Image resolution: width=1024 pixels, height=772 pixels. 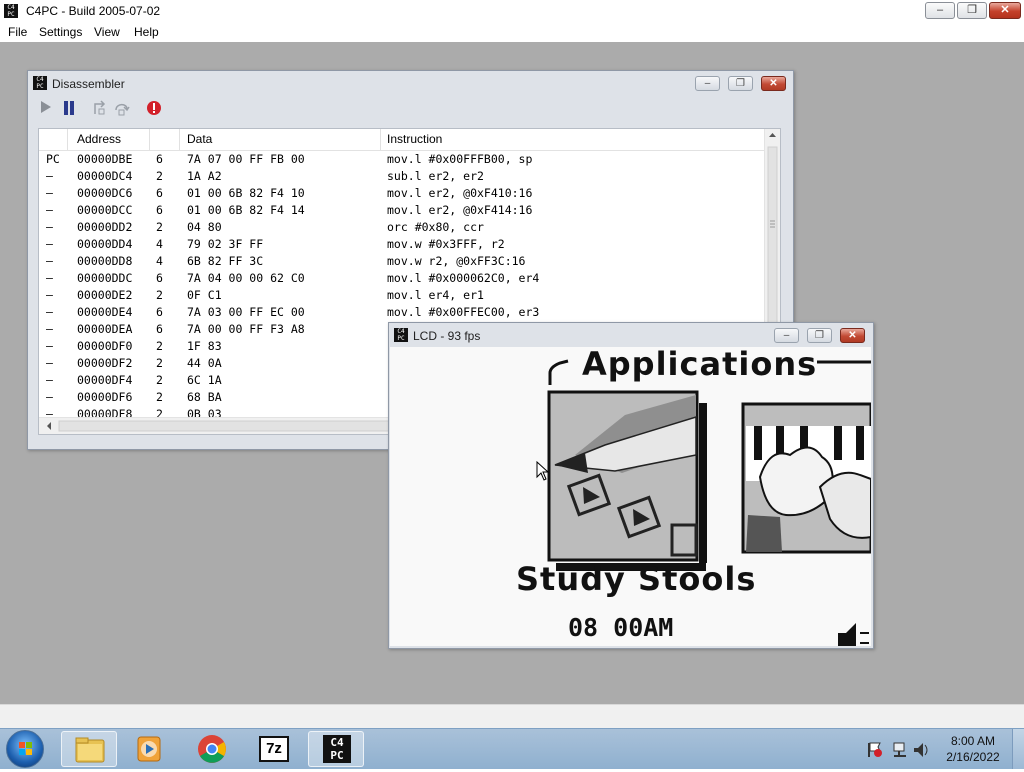 What do you see at coordinates (212, 749) in the screenshot?
I see `chrome-button` at bounding box center [212, 749].